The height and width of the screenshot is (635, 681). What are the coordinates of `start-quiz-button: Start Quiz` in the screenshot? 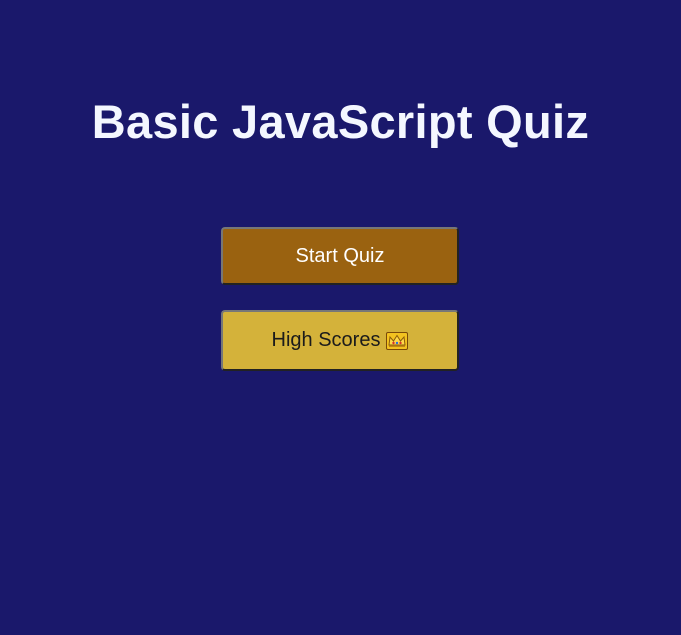 It's located at (340, 256).